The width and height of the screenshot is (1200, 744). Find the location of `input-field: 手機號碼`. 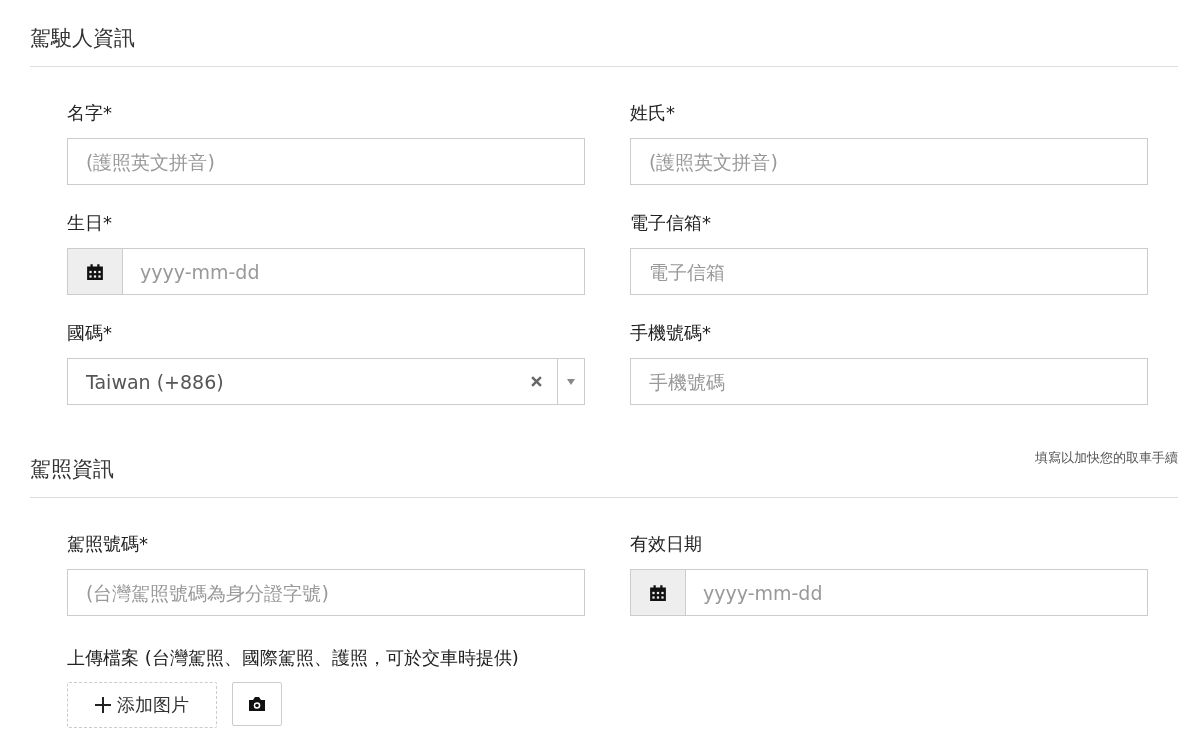

input-field: 手機號碼 is located at coordinates (889, 381).